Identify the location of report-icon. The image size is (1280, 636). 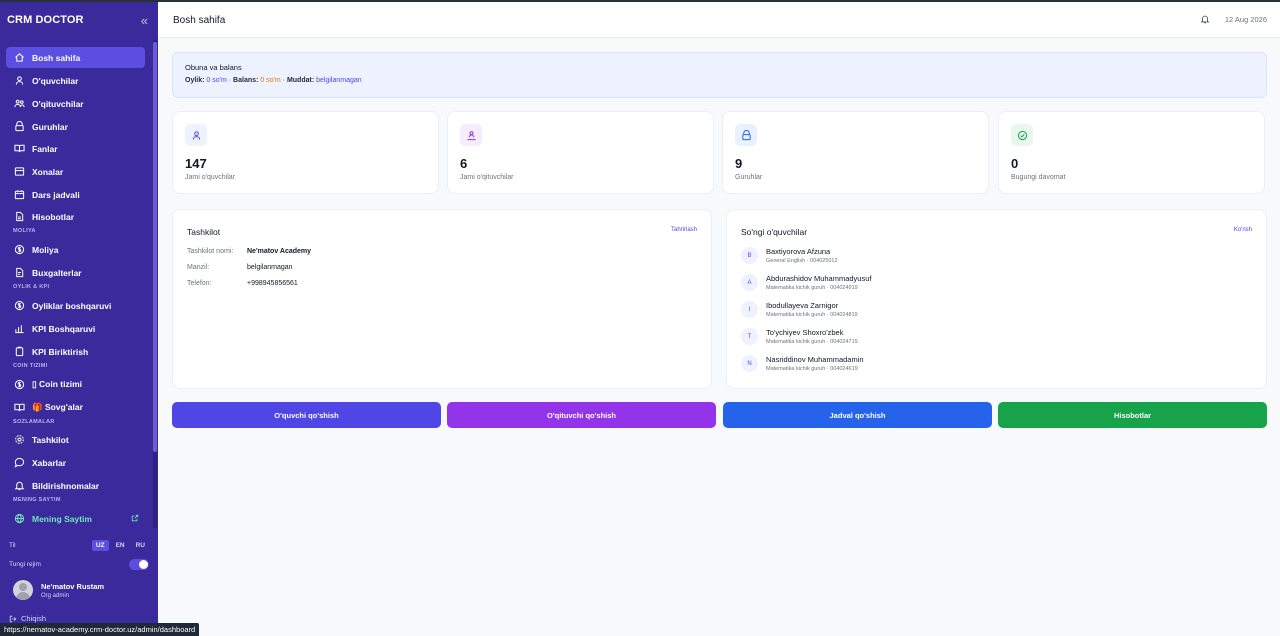
(19, 216).